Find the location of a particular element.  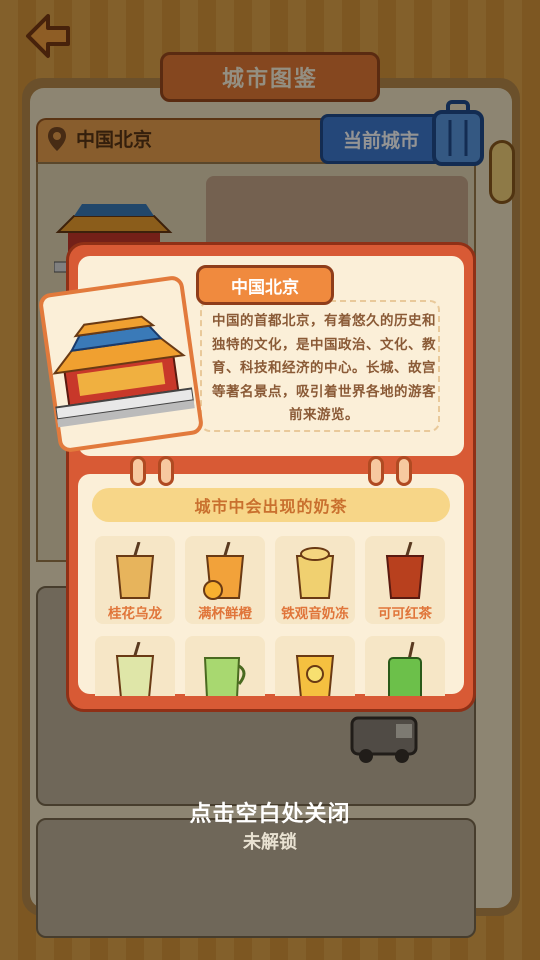

palace-icon is located at coordinates (123, 371).